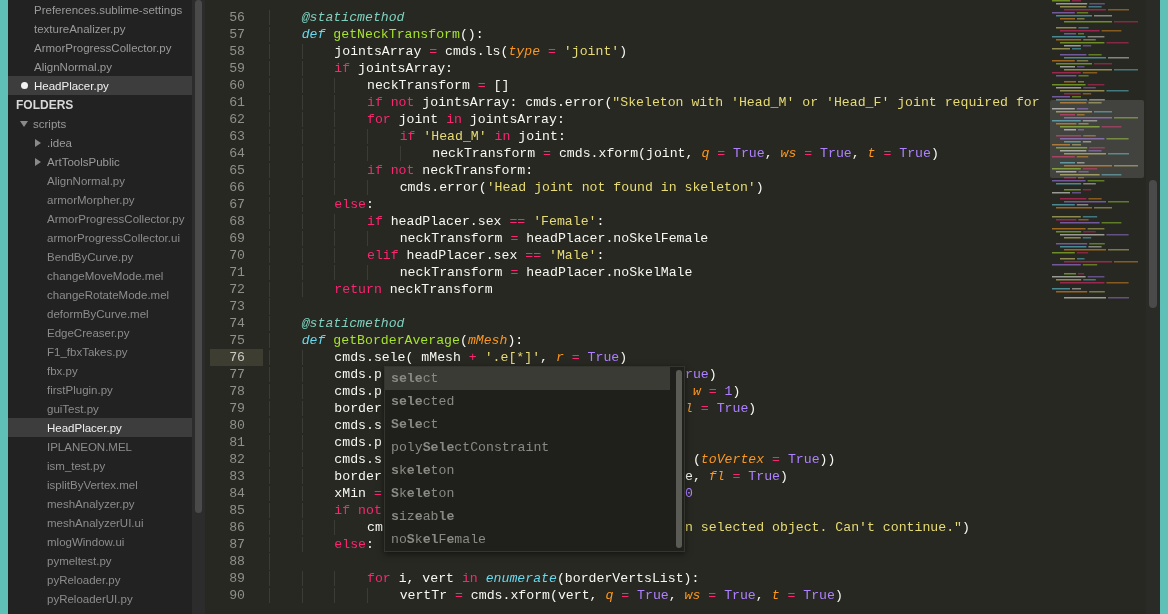 This screenshot has height=614, width=1168. I want to click on sidebar-scrollbar, so click(198, 307).